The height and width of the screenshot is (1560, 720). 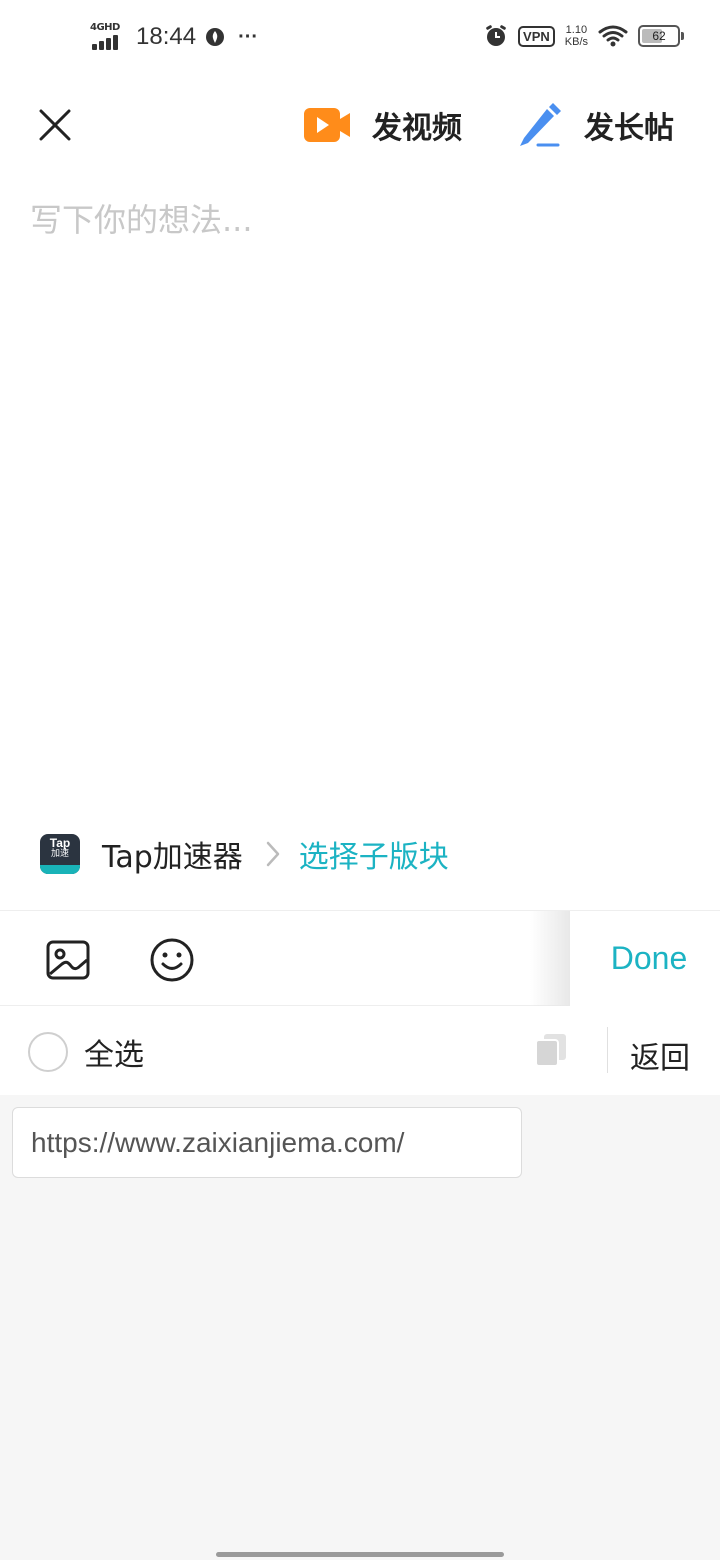 I want to click on battery-icon: 62, so click(x=661, y=36).